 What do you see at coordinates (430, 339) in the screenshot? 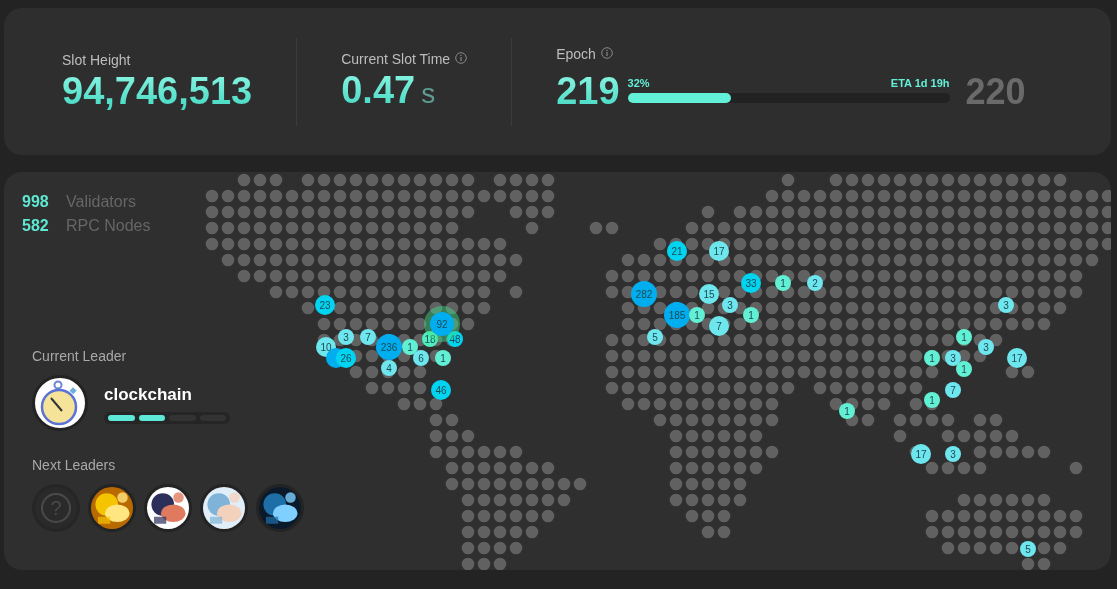
I see `cluster-marker: 18` at bounding box center [430, 339].